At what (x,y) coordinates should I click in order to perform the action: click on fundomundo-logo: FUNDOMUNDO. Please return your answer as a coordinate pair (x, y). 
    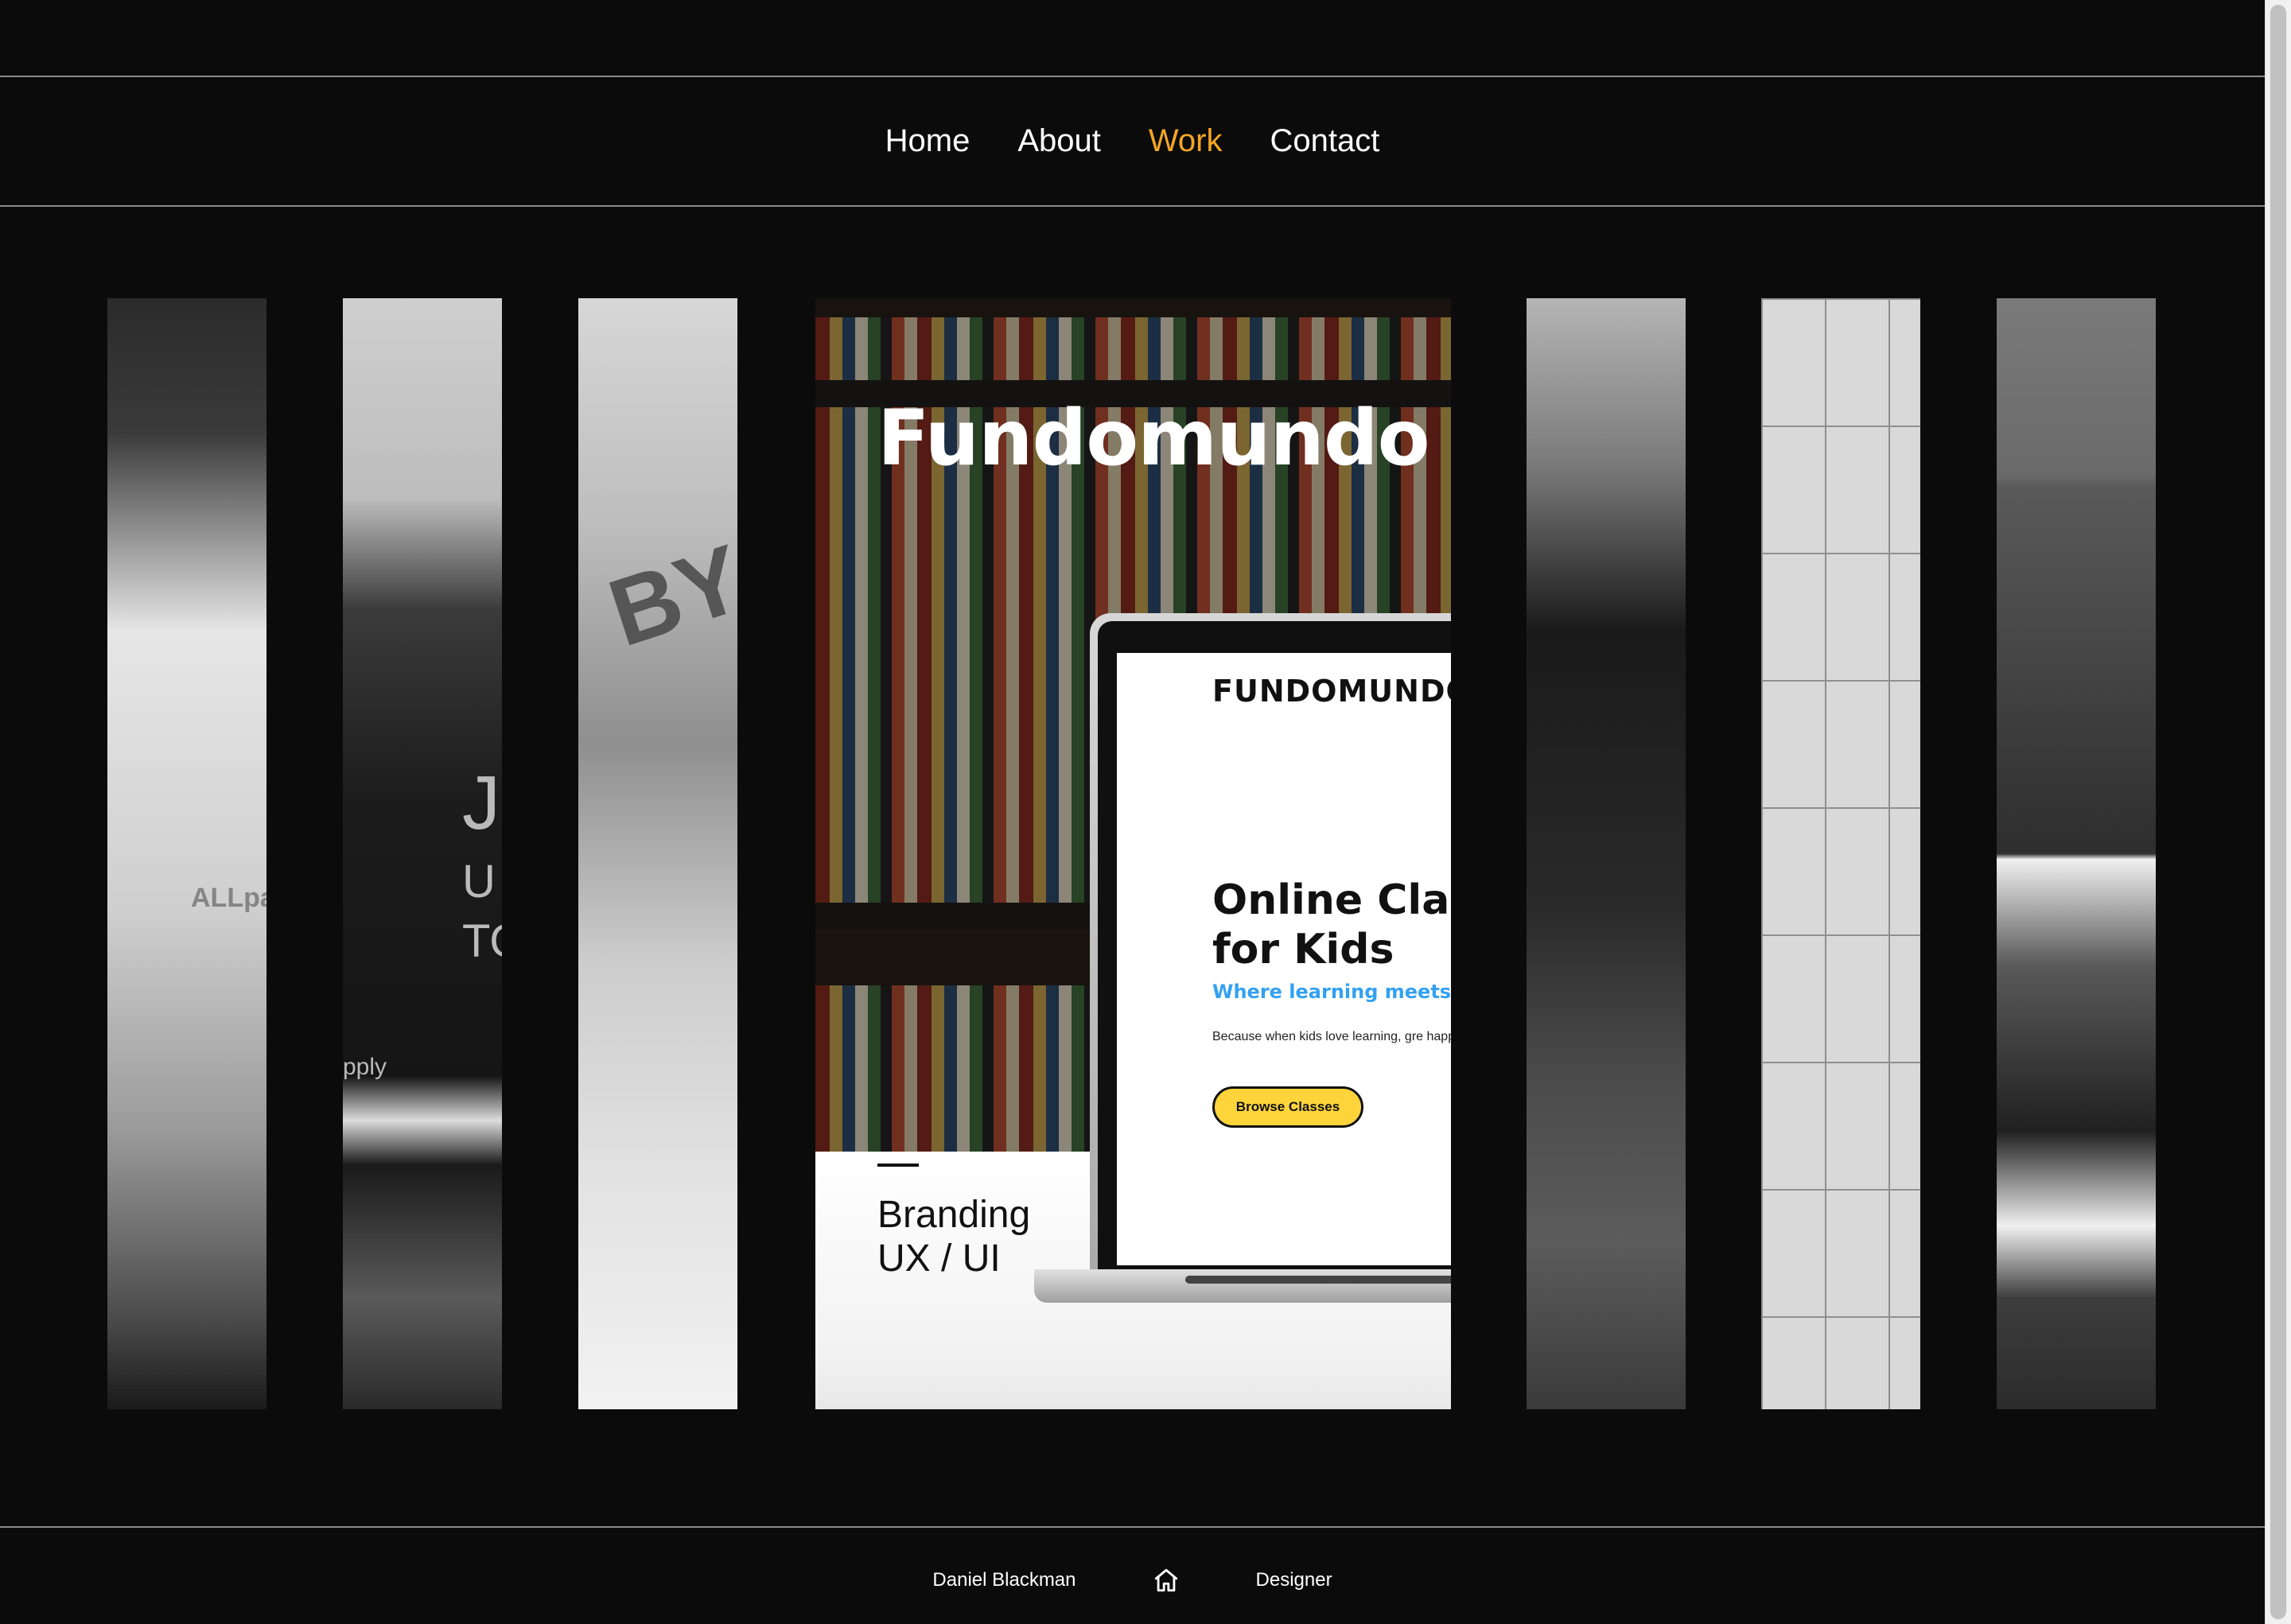
    Looking at the image, I should click on (1332, 691).